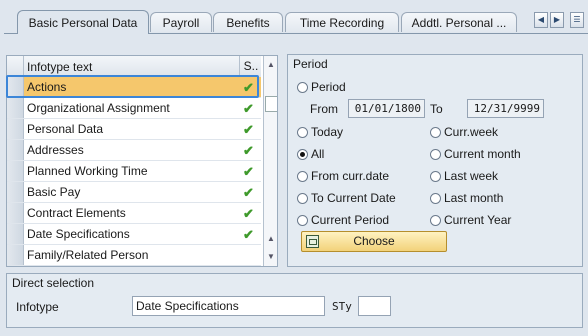  What do you see at coordinates (37, 307) in the screenshot?
I see `infotype-label: Infotype` at bounding box center [37, 307].